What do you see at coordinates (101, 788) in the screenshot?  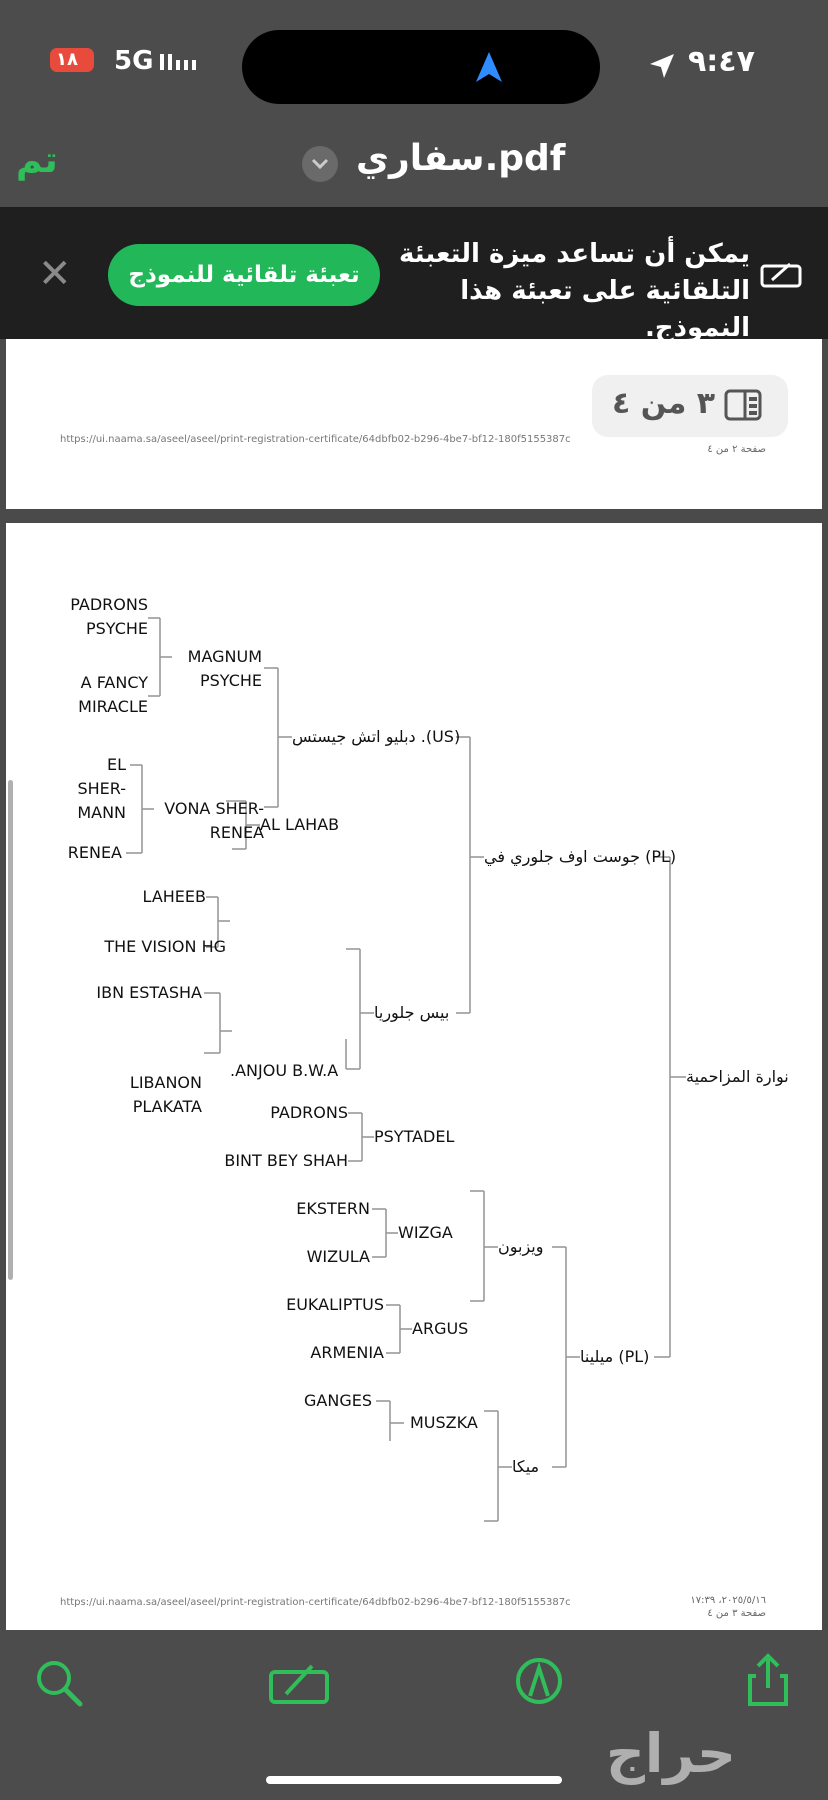 I see `pedigree-g4-3: EL SHER-MANN` at bounding box center [101, 788].